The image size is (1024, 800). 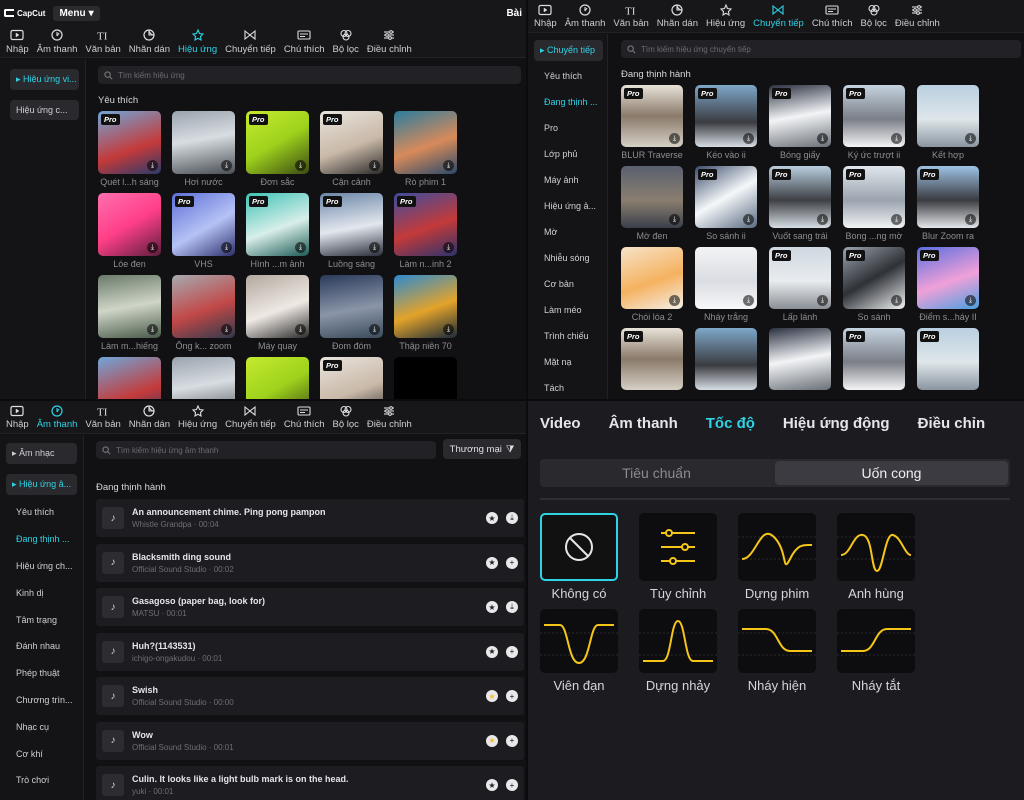 What do you see at coordinates (102, 41) in the screenshot?
I see `tool-text: TI Văn bản` at bounding box center [102, 41].